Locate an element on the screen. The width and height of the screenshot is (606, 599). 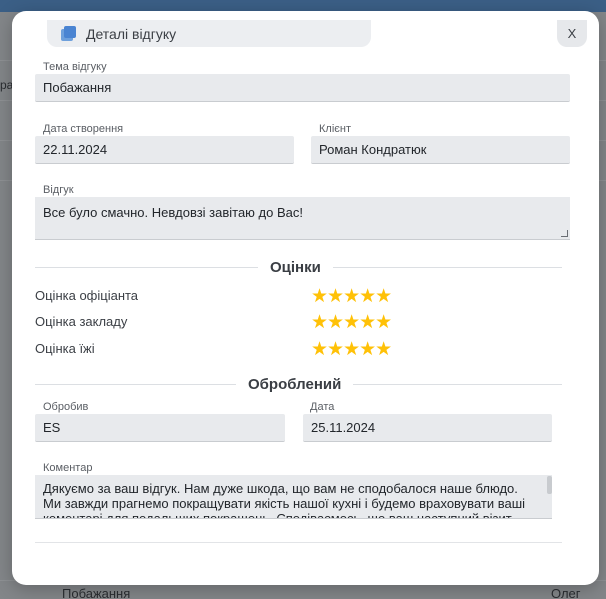
comment-label: Коментар is located at coordinates (68, 468).